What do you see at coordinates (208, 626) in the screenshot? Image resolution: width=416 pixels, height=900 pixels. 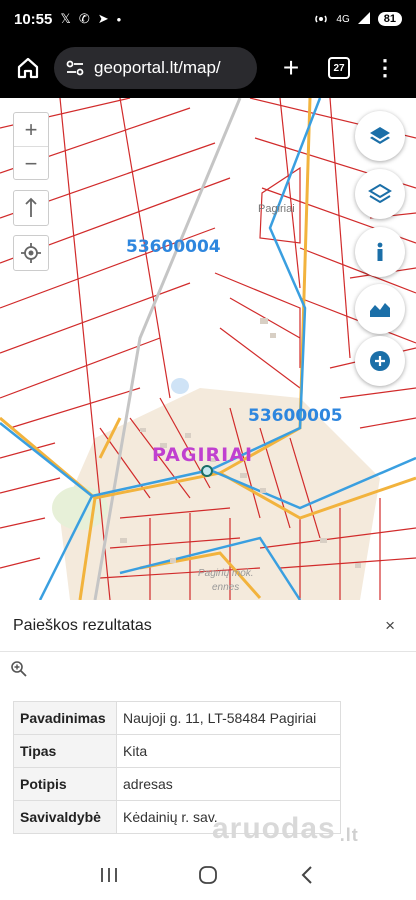 I see `panel-header: Paieškos rezultatas ×` at bounding box center [208, 626].